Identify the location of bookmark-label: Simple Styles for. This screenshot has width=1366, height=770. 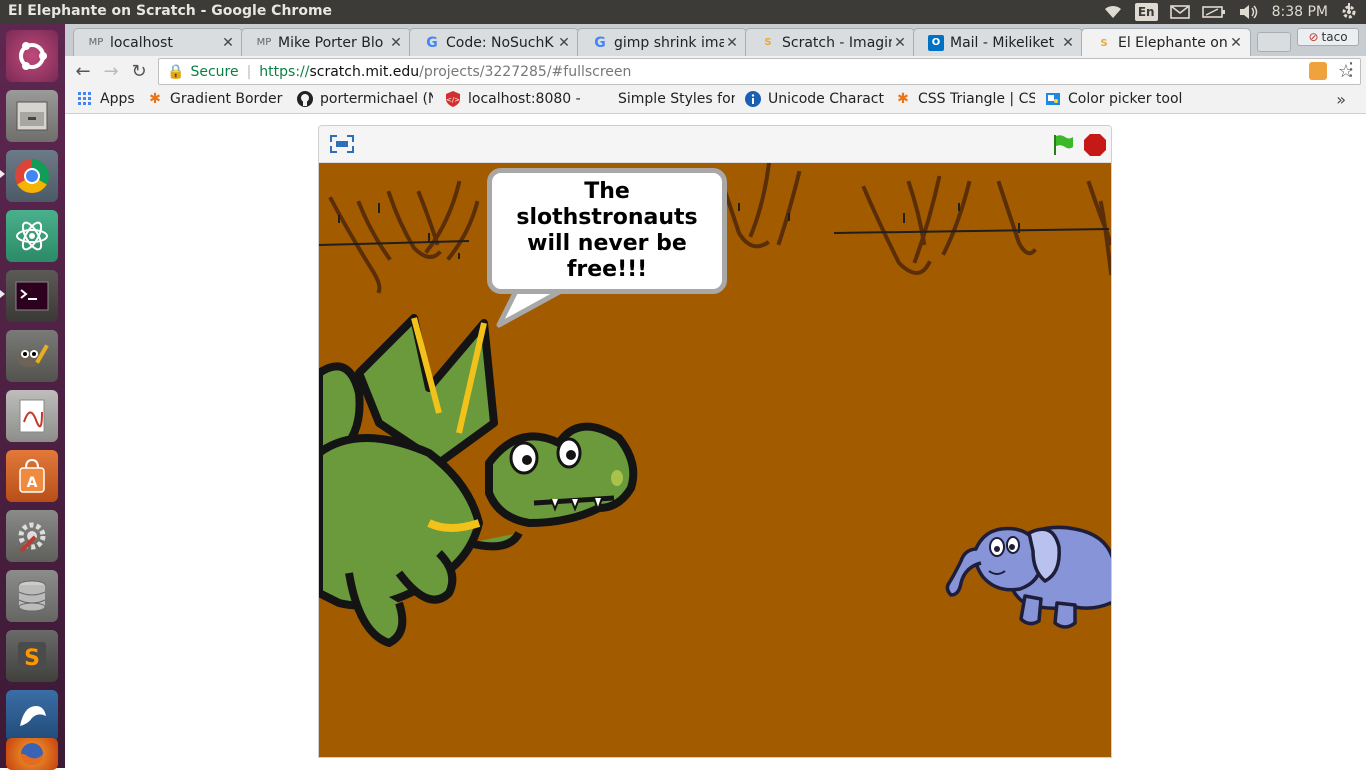
(676, 99).